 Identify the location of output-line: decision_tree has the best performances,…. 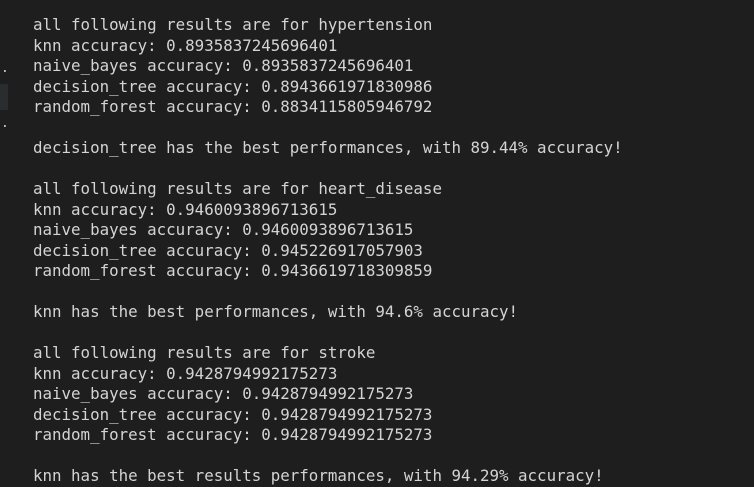
(328, 147).